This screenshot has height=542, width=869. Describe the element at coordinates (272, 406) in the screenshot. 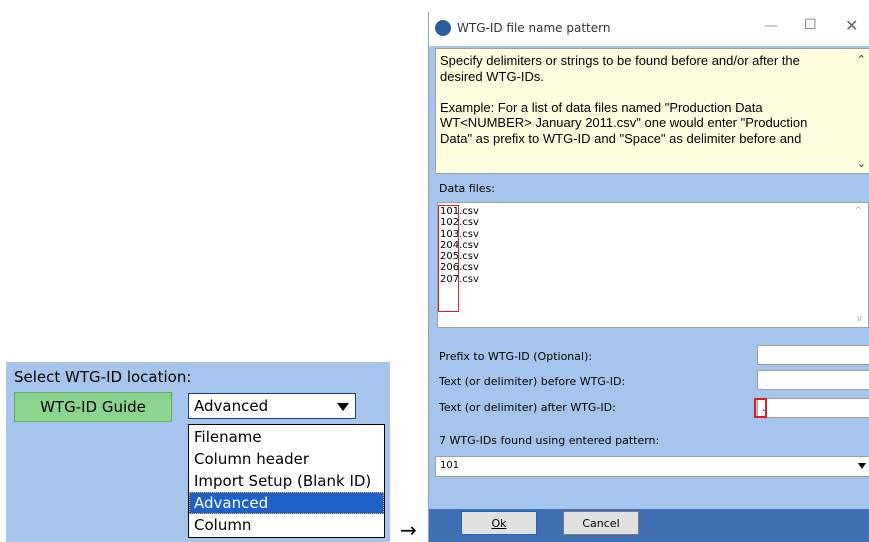

I see `location-combo: Advanced` at that location.